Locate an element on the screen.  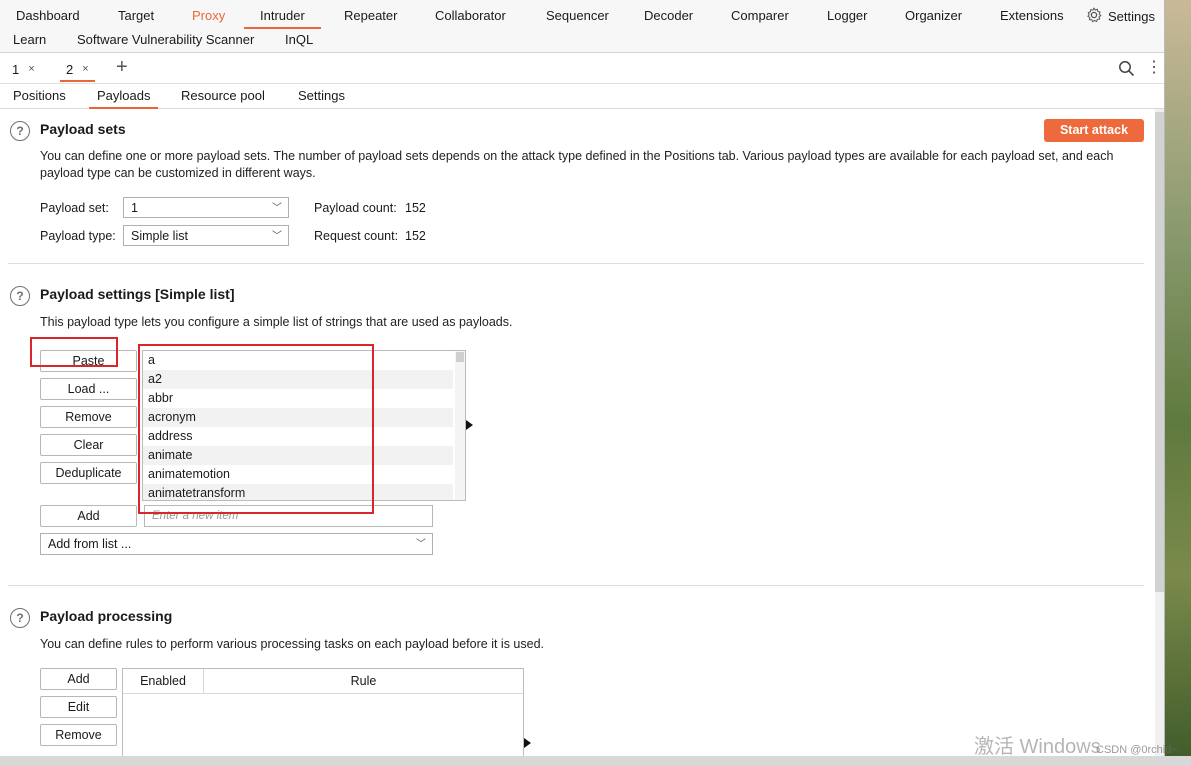
gear-icon is located at coordinates (1094, 15).